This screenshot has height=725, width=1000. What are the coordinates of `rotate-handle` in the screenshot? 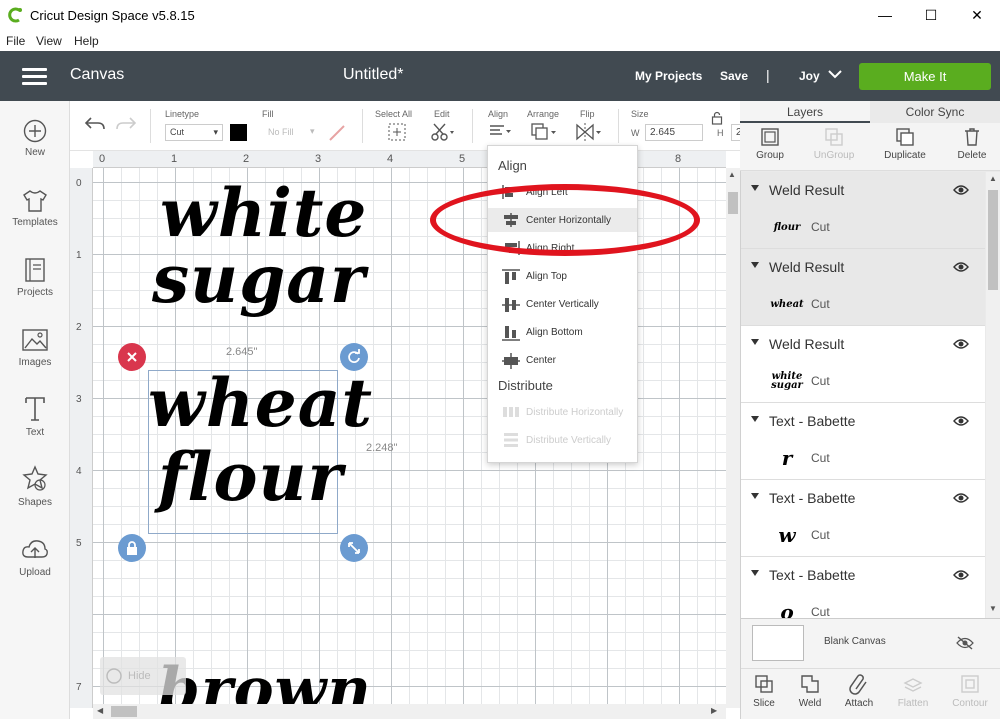 It's located at (354, 357).